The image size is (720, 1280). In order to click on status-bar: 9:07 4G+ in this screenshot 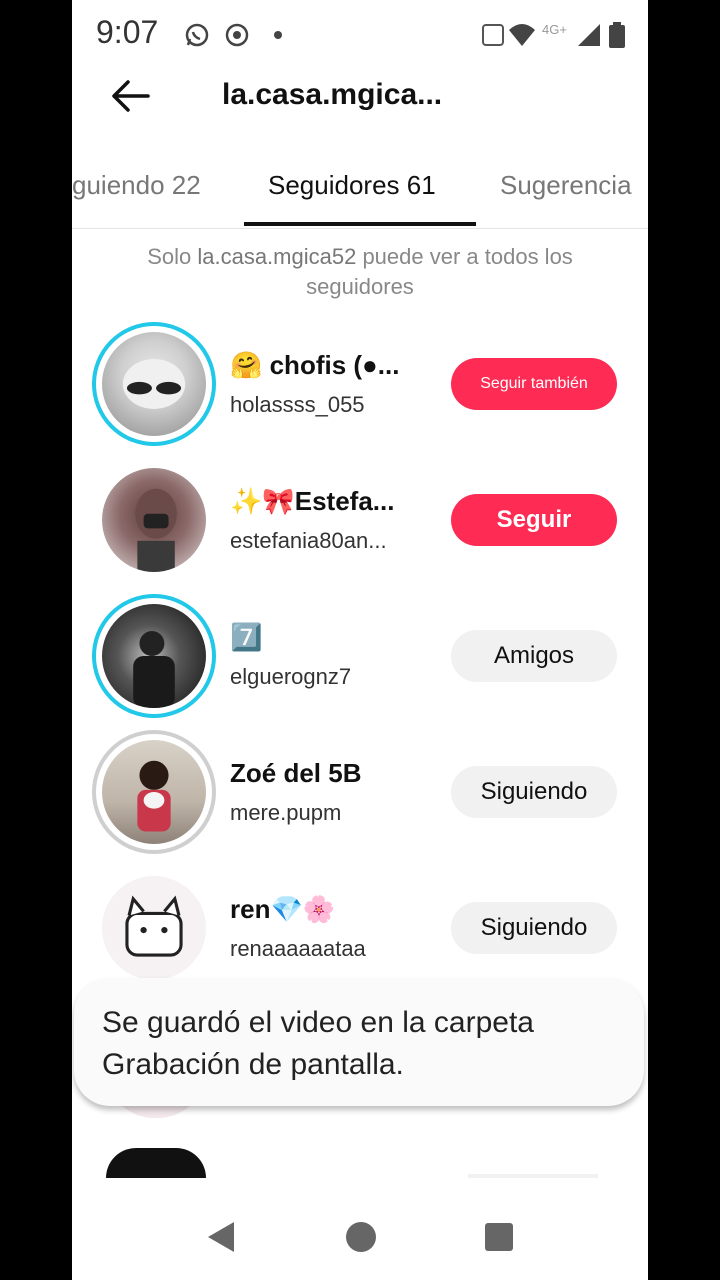, I will do `click(360, 35)`.